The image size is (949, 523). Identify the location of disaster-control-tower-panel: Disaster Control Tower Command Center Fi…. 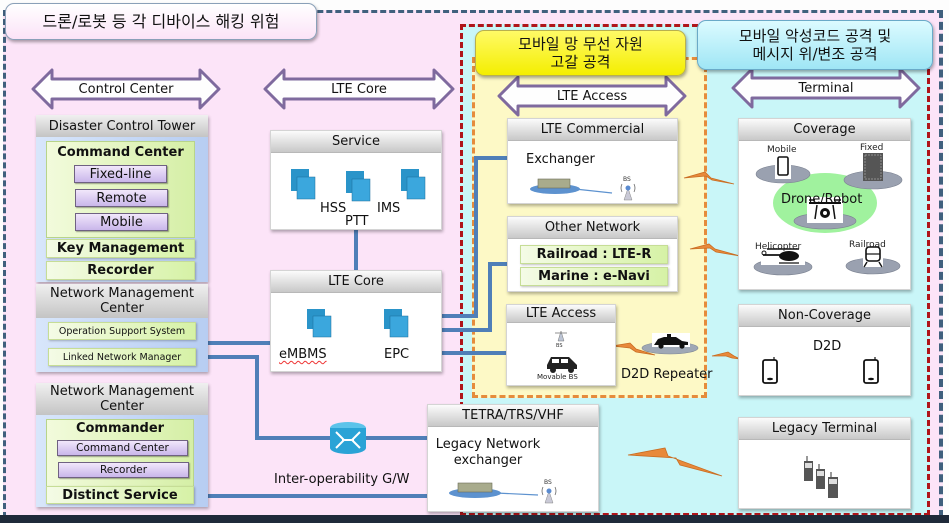
(122, 198).